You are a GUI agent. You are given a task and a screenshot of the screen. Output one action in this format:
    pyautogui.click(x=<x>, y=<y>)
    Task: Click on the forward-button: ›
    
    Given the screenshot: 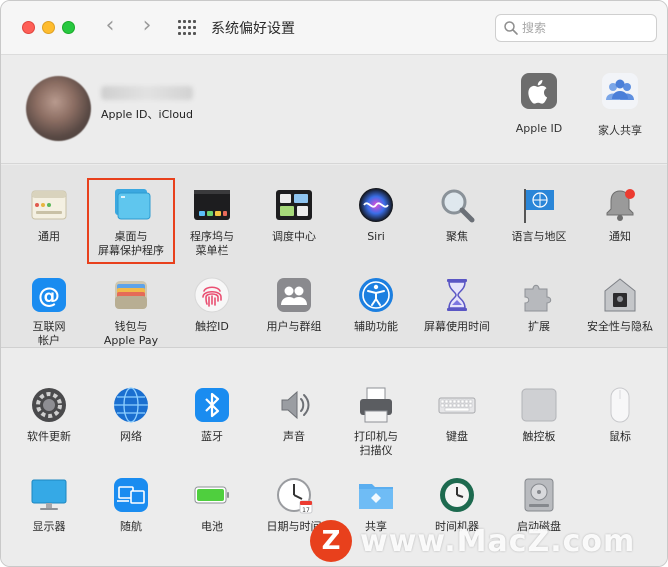 What is the action you would take?
    pyautogui.click(x=147, y=27)
    